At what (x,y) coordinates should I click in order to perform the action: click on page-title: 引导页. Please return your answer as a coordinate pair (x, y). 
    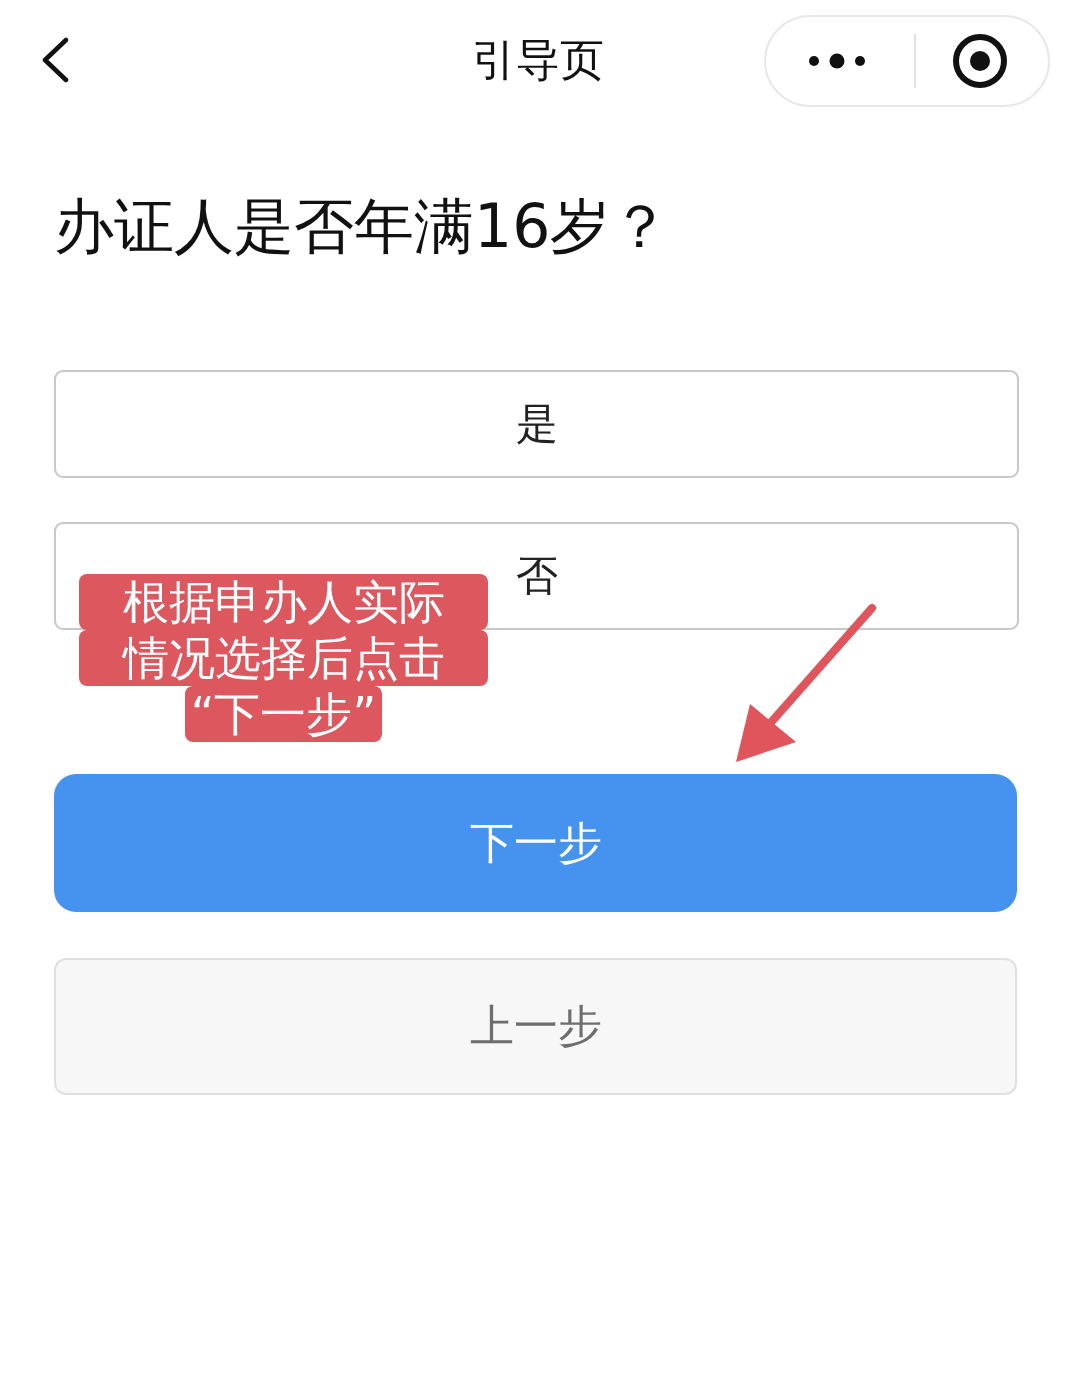
    Looking at the image, I should click on (538, 59).